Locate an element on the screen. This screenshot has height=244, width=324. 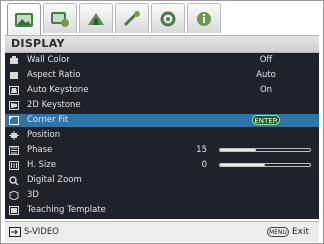
menu-item-label: Wall Color is located at coordinates (48, 60).